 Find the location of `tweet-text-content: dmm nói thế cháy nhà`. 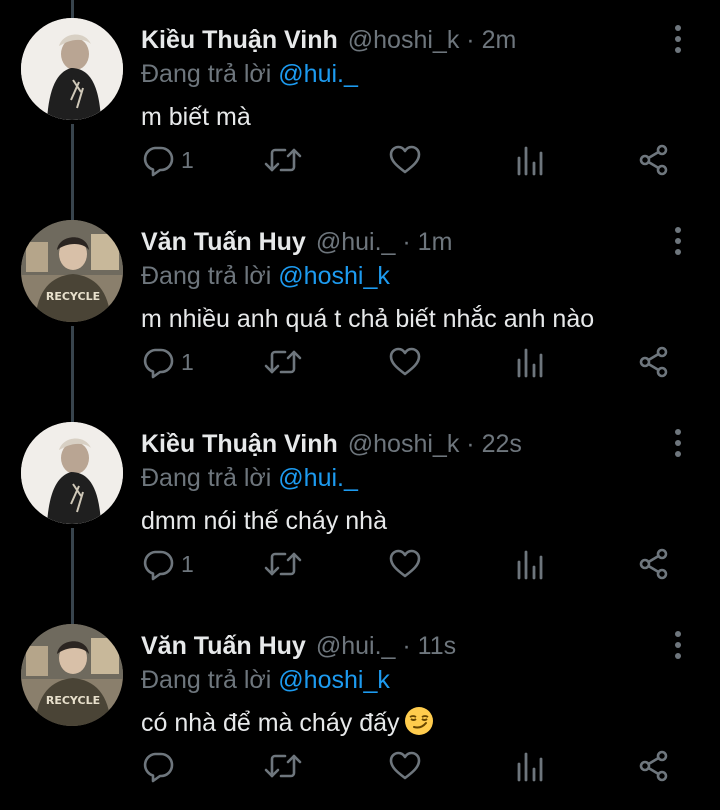

tweet-text-content: dmm nói thế cháy nhà is located at coordinates (264, 521).